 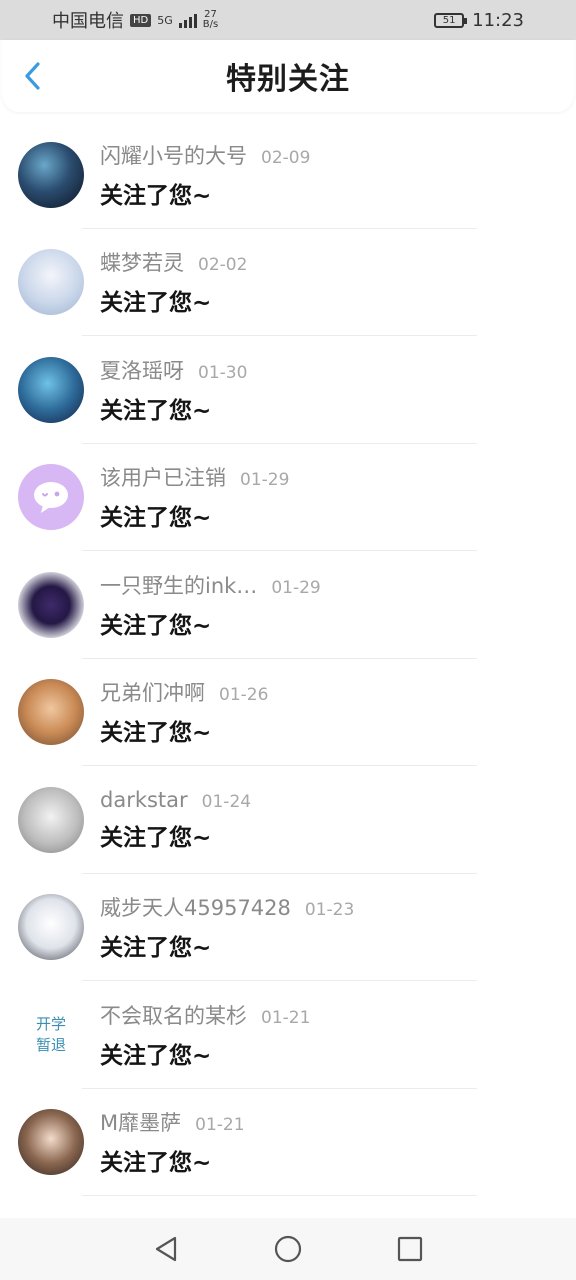 I want to click on list-item: 一只野生的ink… 01-29 关注了您~, so click(x=288, y=605).